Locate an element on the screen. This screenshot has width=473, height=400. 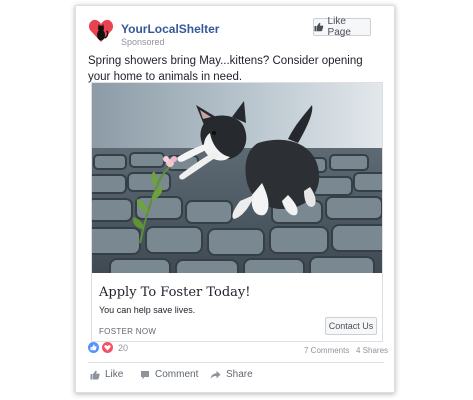
page-name-link: YourLocalShelter is located at coordinates (170, 29).